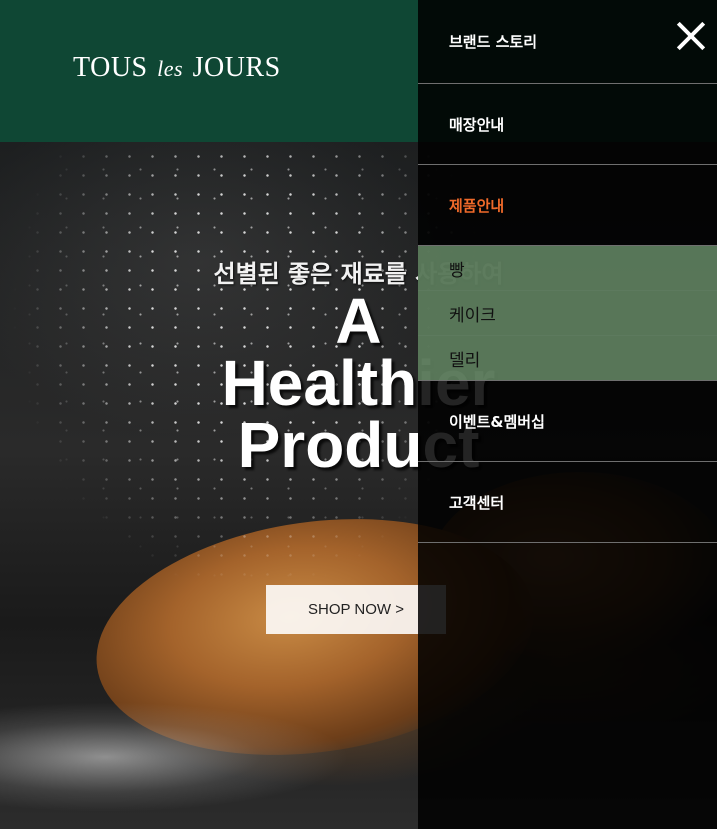 This screenshot has width=717, height=829. What do you see at coordinates (472, 315) in the screenshot?
I see `submenu-item-label: 케이크` at bounding box center [472, 315].